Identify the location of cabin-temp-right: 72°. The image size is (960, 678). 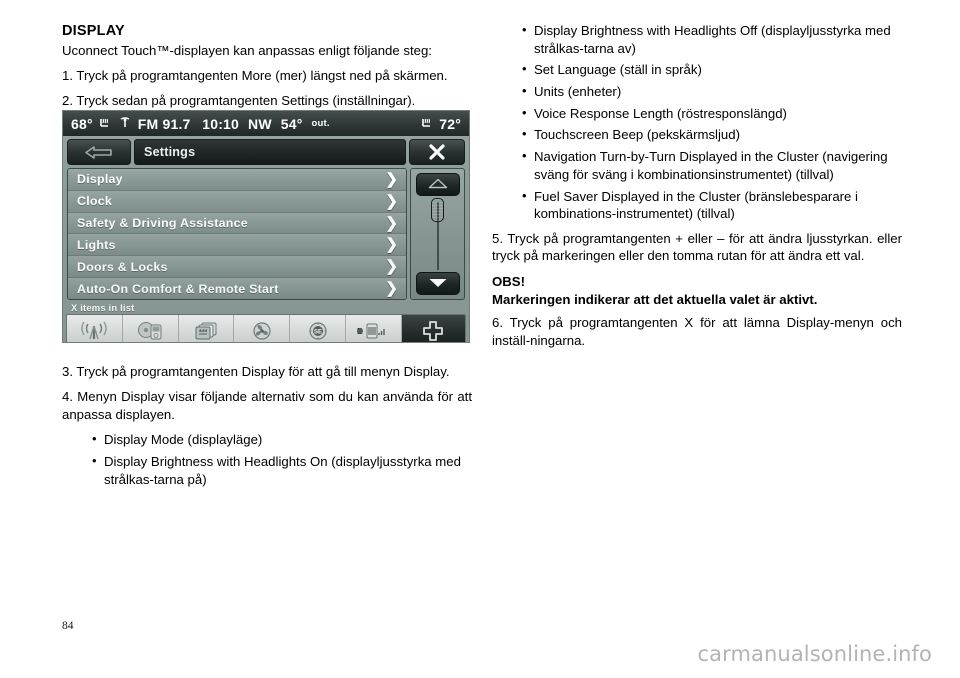
(450, 123).